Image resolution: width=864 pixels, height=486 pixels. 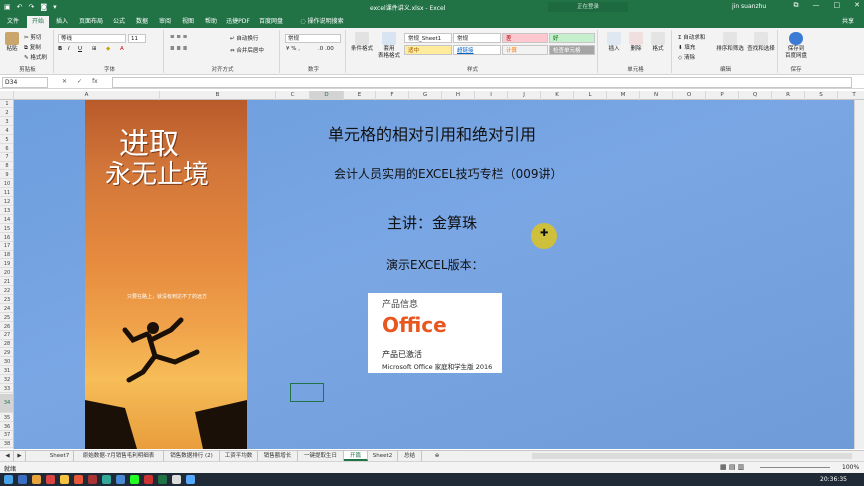 What do you see at coordinates (356, 456) in the screenshot?
I see `sheet-tab-active: 开篇` at bounding box center [356, 456].